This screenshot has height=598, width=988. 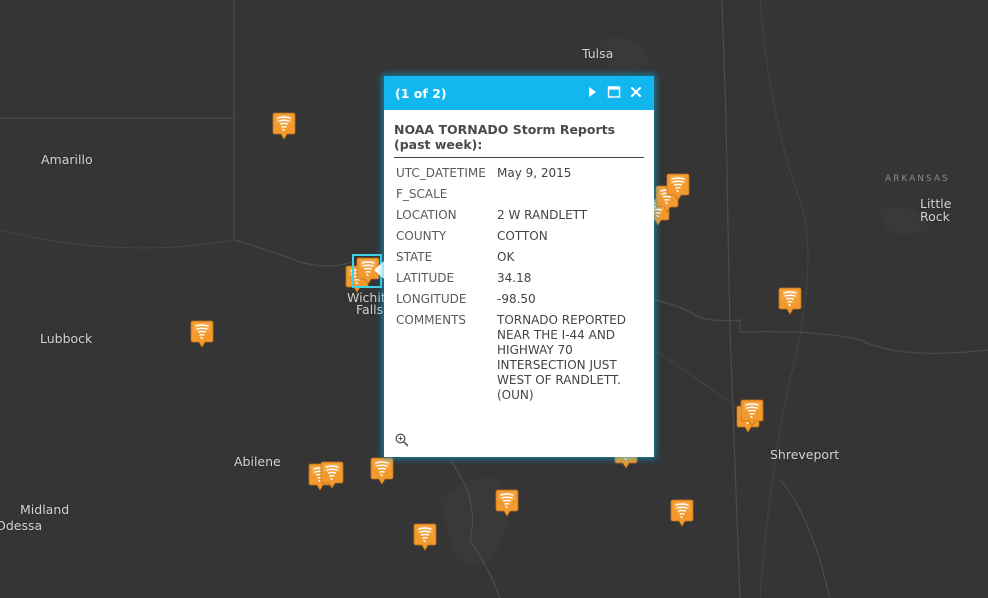 What do you see at coordinates (598, 53) in the screenshot?
I see `city-label-tulsa: Tulsa` at bounding box center [598, 53].